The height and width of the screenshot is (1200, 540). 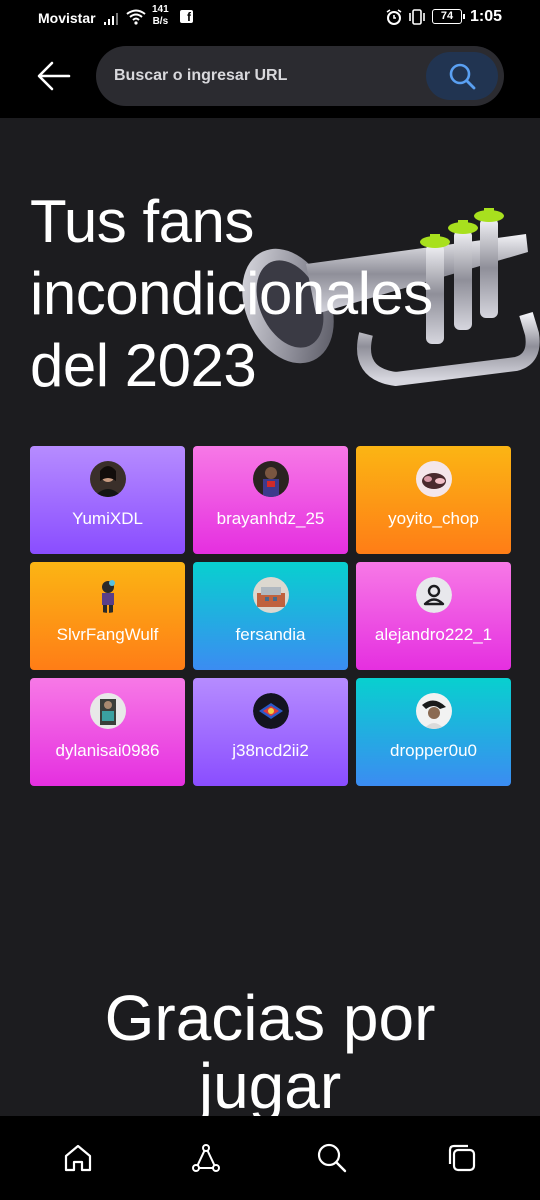 I want to click on thanks-line-2: jugar, so click(x=270, y=1083).